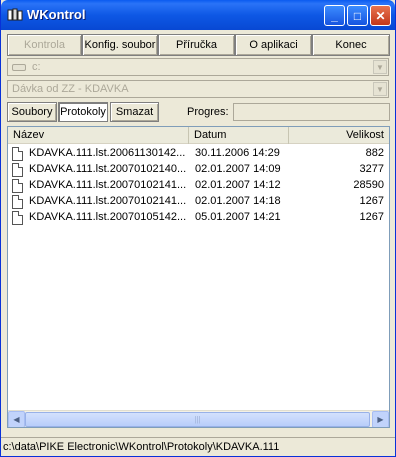  I want to click on file-date: 02.01.2007 14:09, so click(238, 169).